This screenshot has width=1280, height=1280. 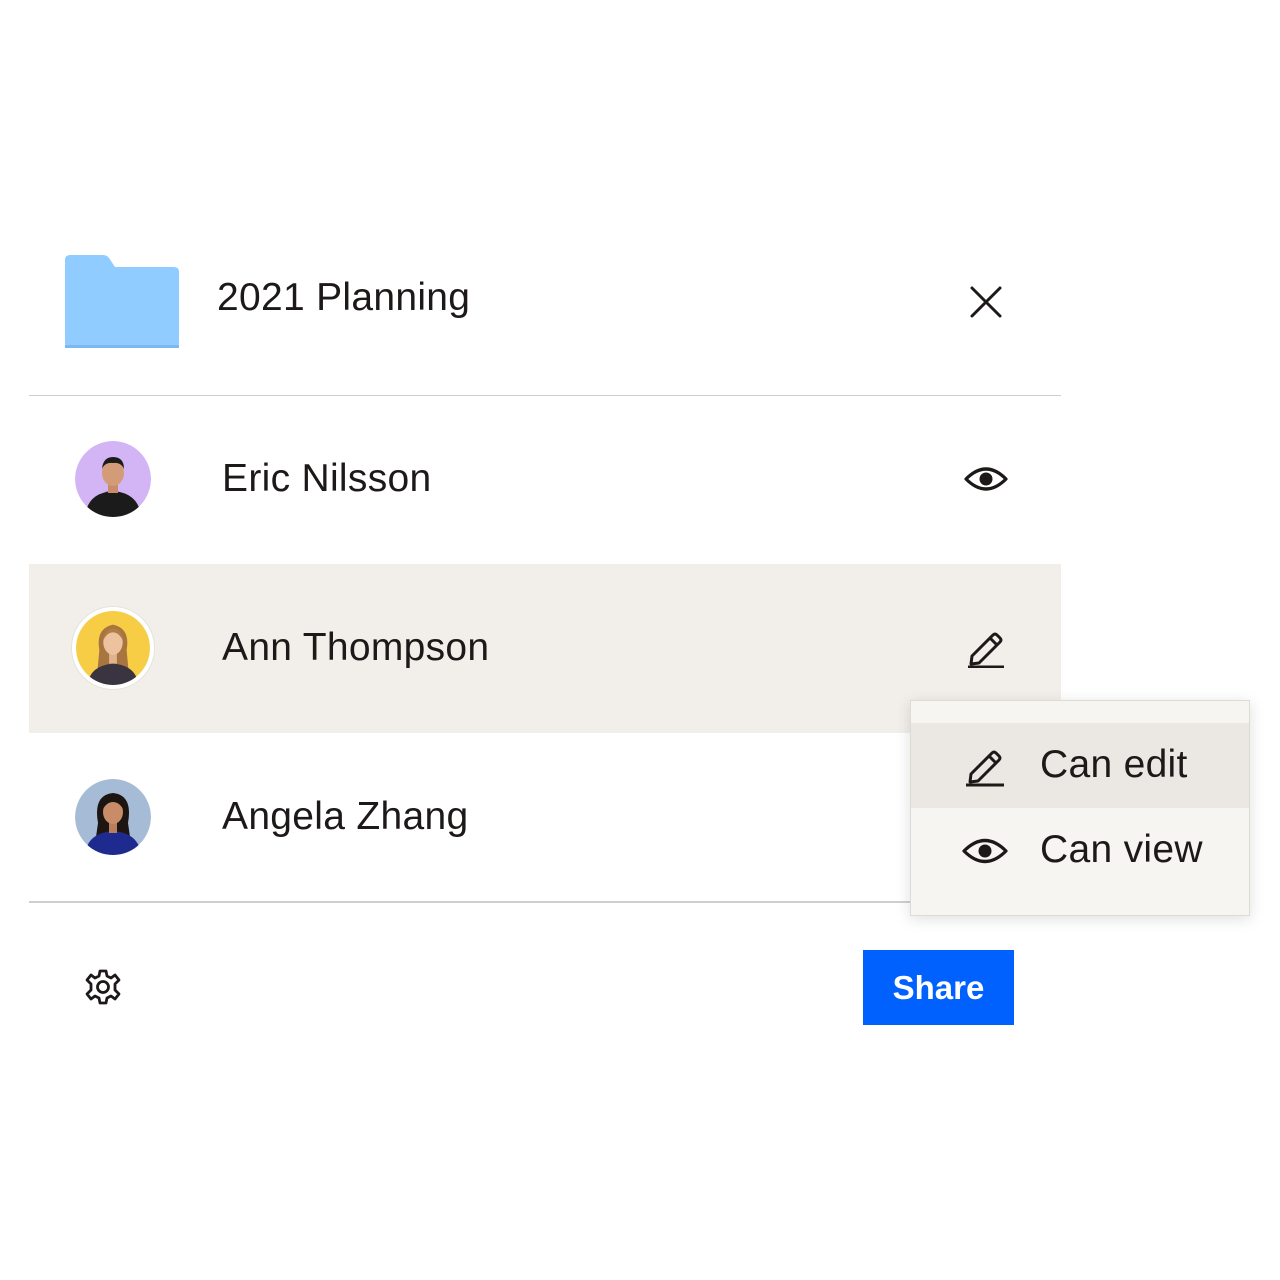 I want to click on member-row-ann-thompson: Ann Thompson, so click(x=545, y=648).